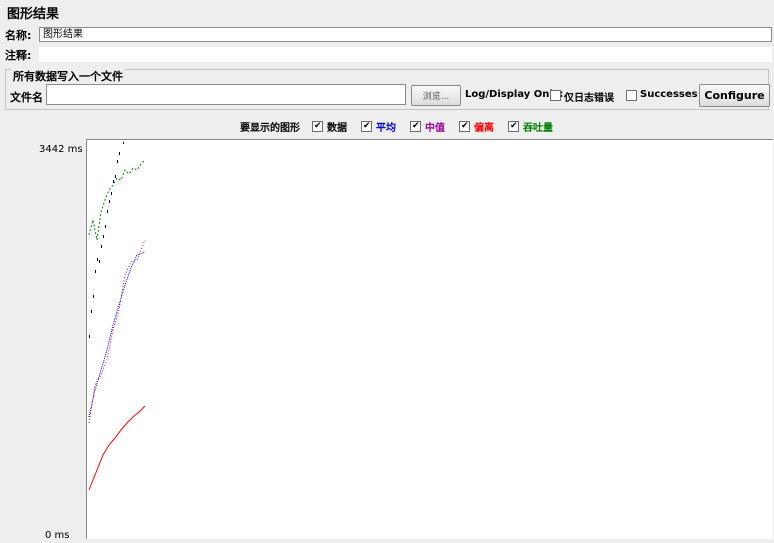 The image size is (774, 543). Describe the element at coordinates (68, 76) in the screenshot. I see `file-group-legend: 所有数据写入一个文件` at that location.